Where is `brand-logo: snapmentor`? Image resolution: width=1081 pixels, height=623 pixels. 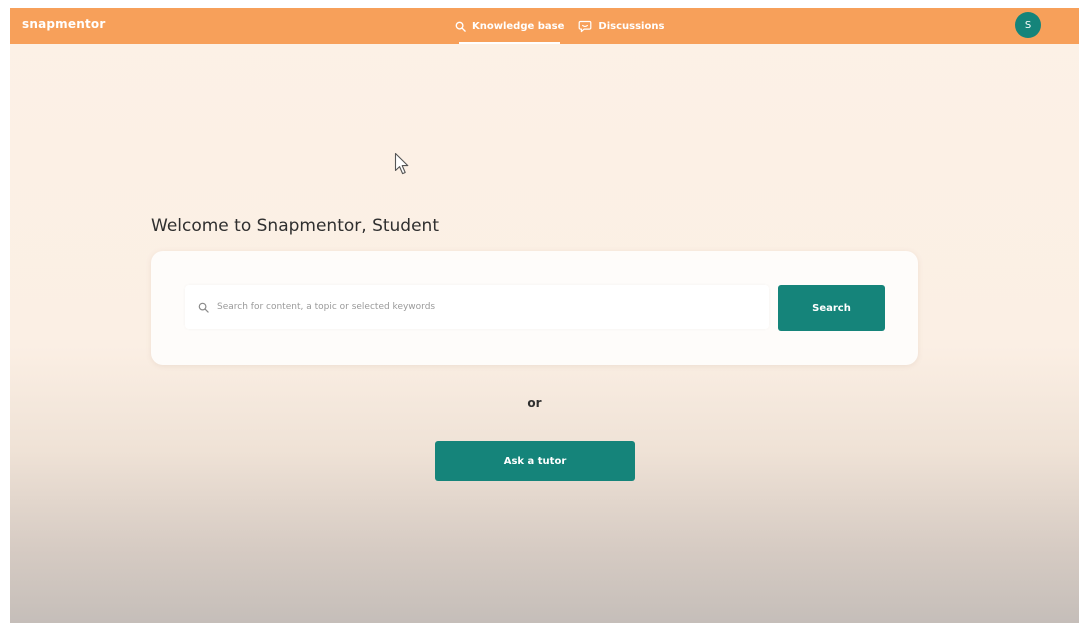 brand-logo: snapmentor is located at coordinates (63, 24).